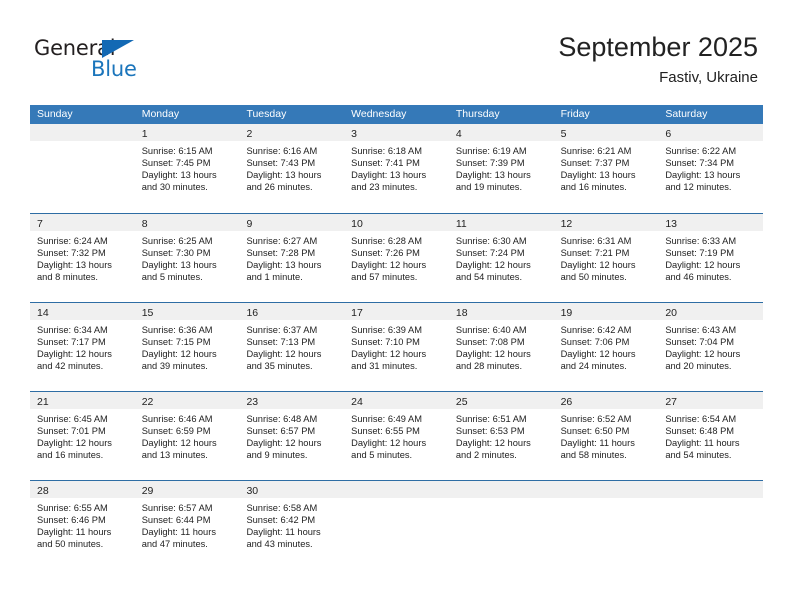  What do you see at coordinates (177, 508) in the screenshot?
I see `sunrise-text: Sunrise: 6:57 AM` at bounding box center [177, 508].